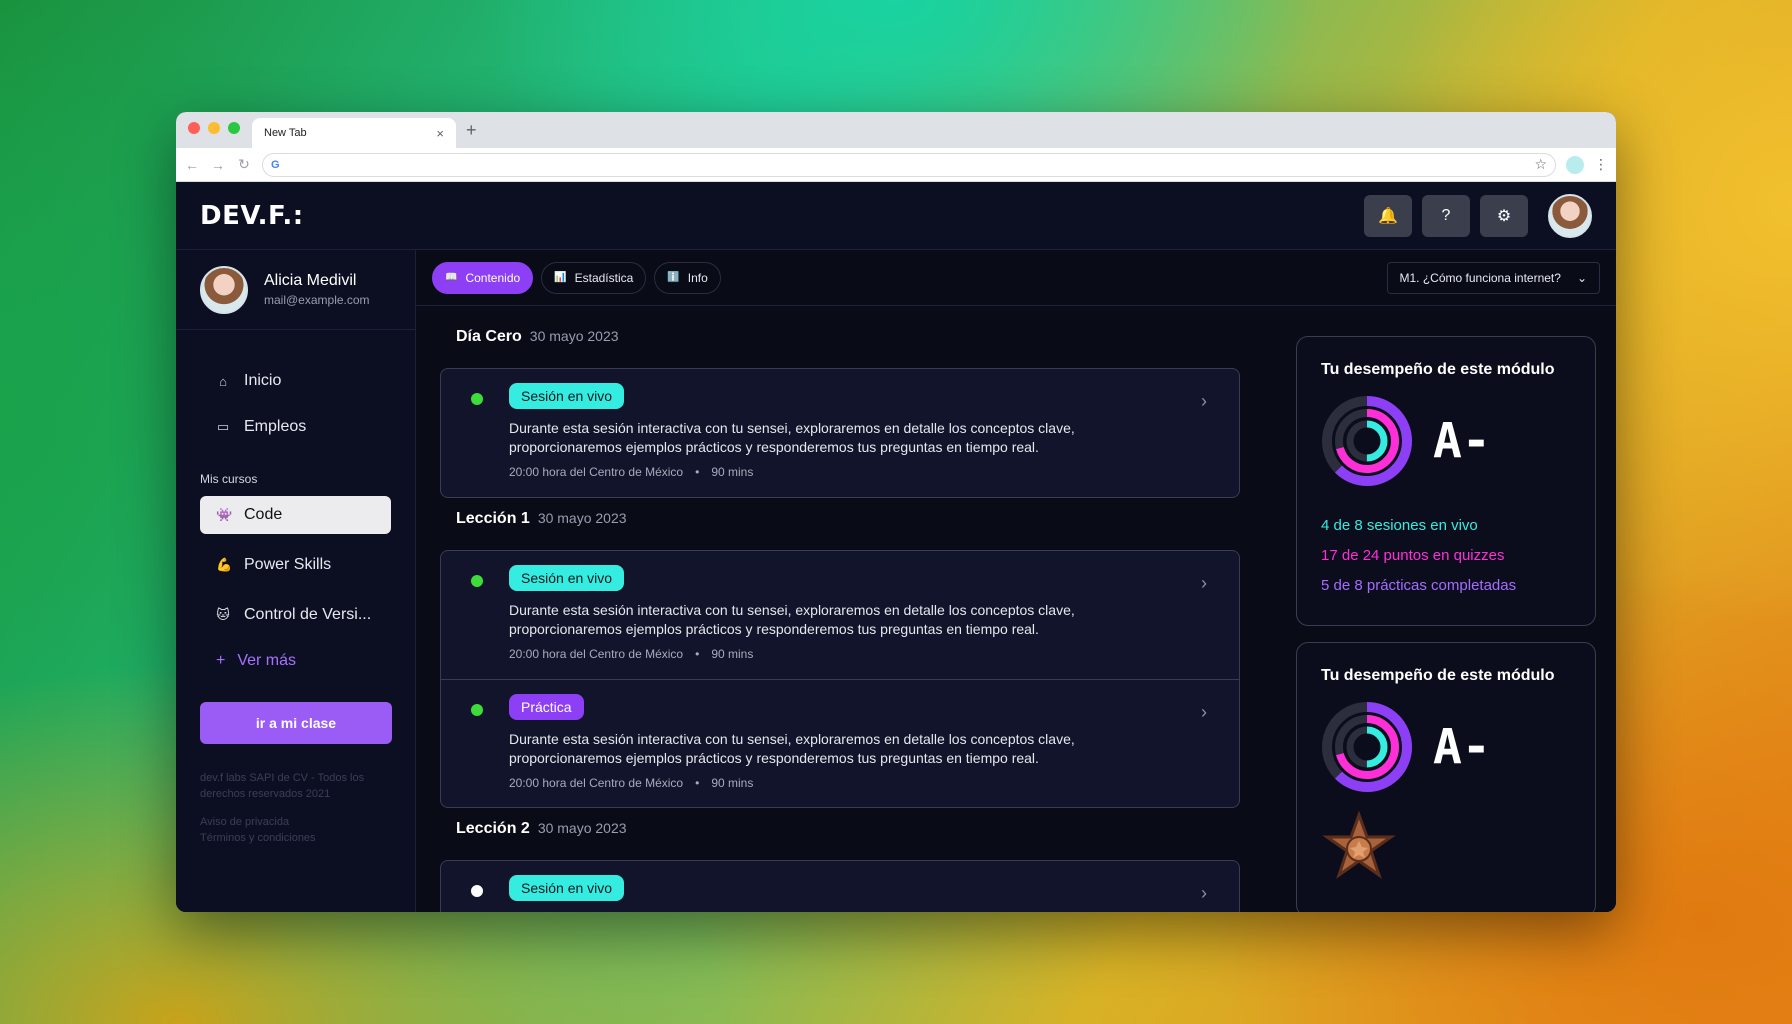 This screenshot has width=1792, height=1024. What do you see at coordinates (1601, 164) in the screenshot?
I see `browser-menu-icon: ⋮` at bounding box center [1601, 164].